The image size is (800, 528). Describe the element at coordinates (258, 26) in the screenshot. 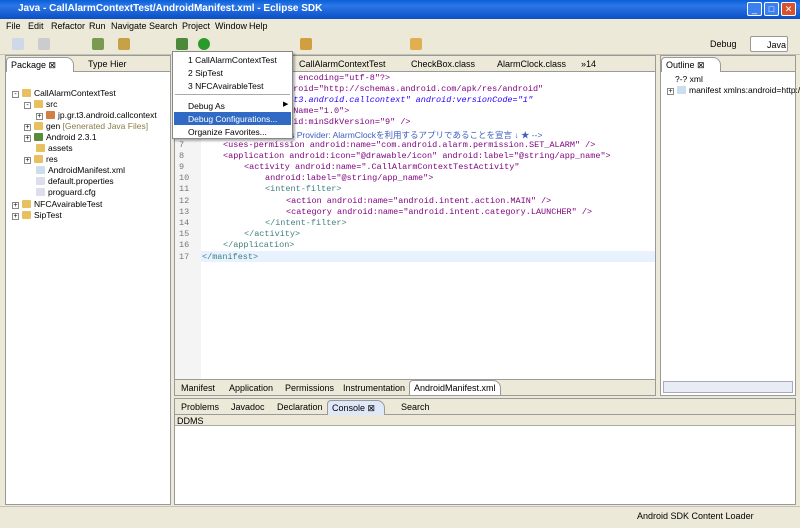

I see `menu-help: Help` at that location.